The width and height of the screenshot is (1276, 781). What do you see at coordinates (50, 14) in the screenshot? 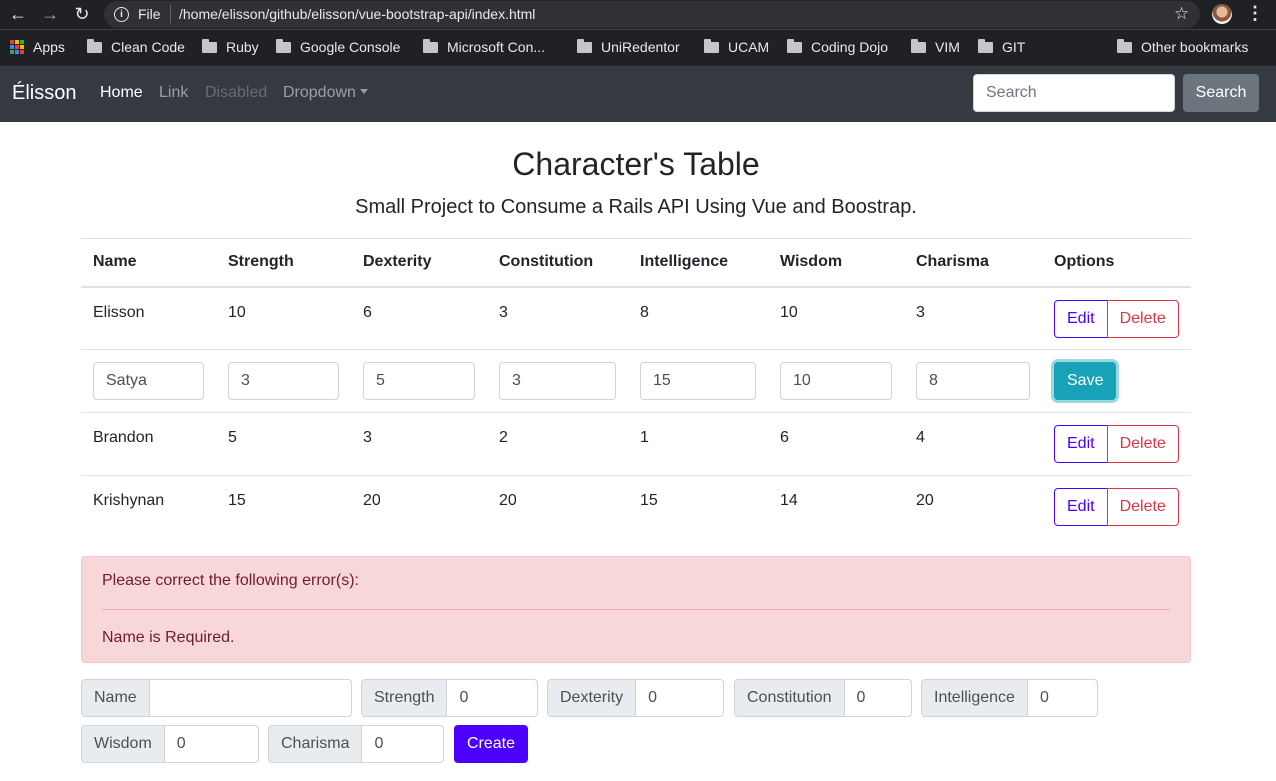
I see `forward-arrow-icon: →` at bounding box center [50, 14].